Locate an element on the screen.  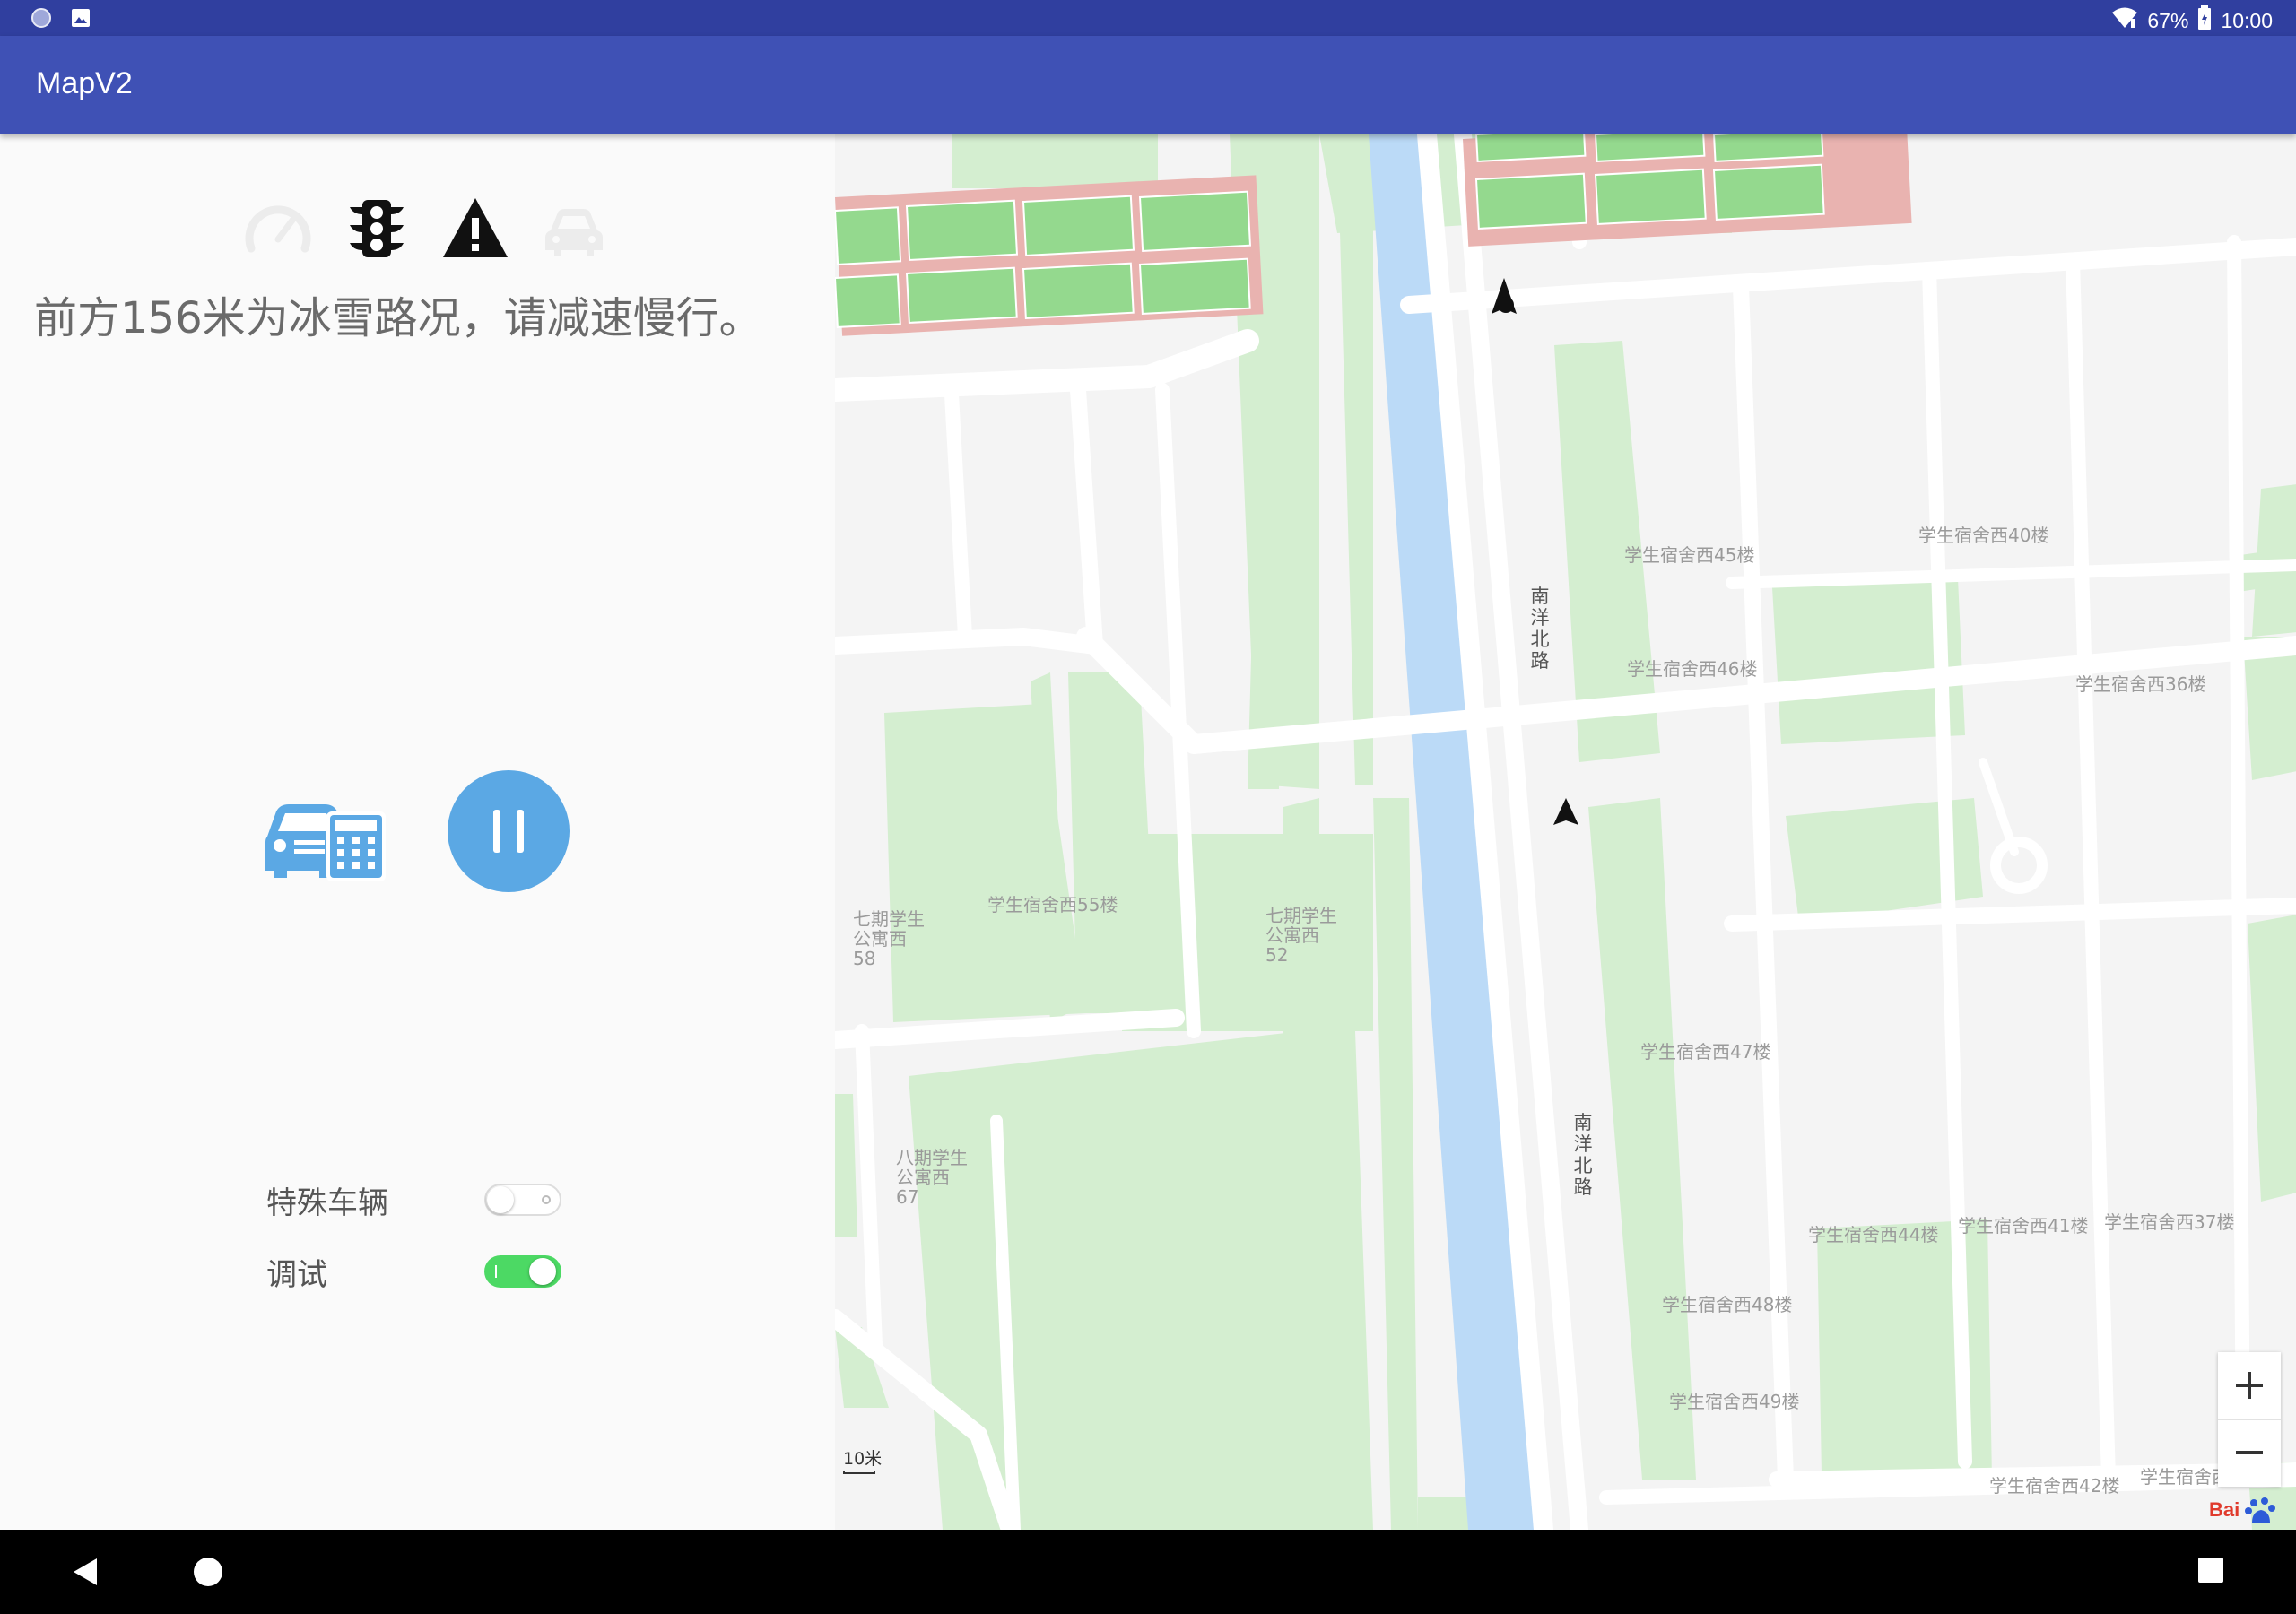
map-label: 七期学生公寓西58 is located at coordinates (889, 938).